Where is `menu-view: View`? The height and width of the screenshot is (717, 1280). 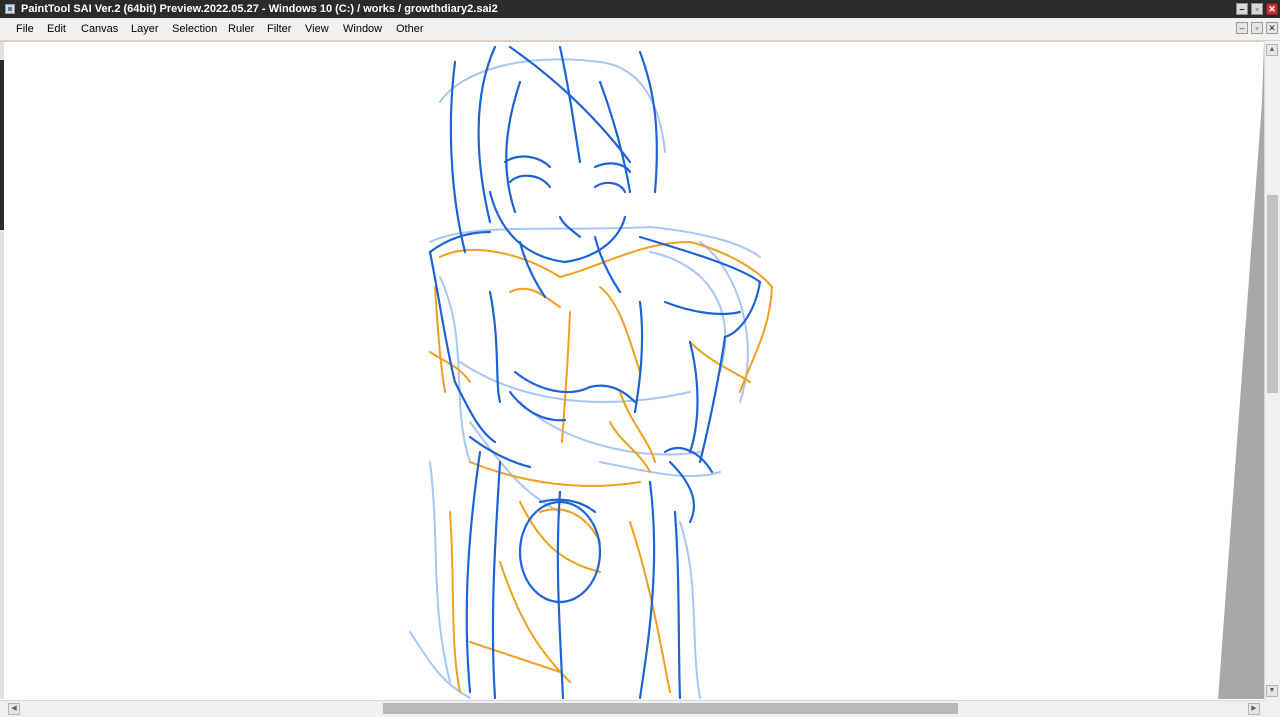 menu-view: View is located at coordinates (317, 29).